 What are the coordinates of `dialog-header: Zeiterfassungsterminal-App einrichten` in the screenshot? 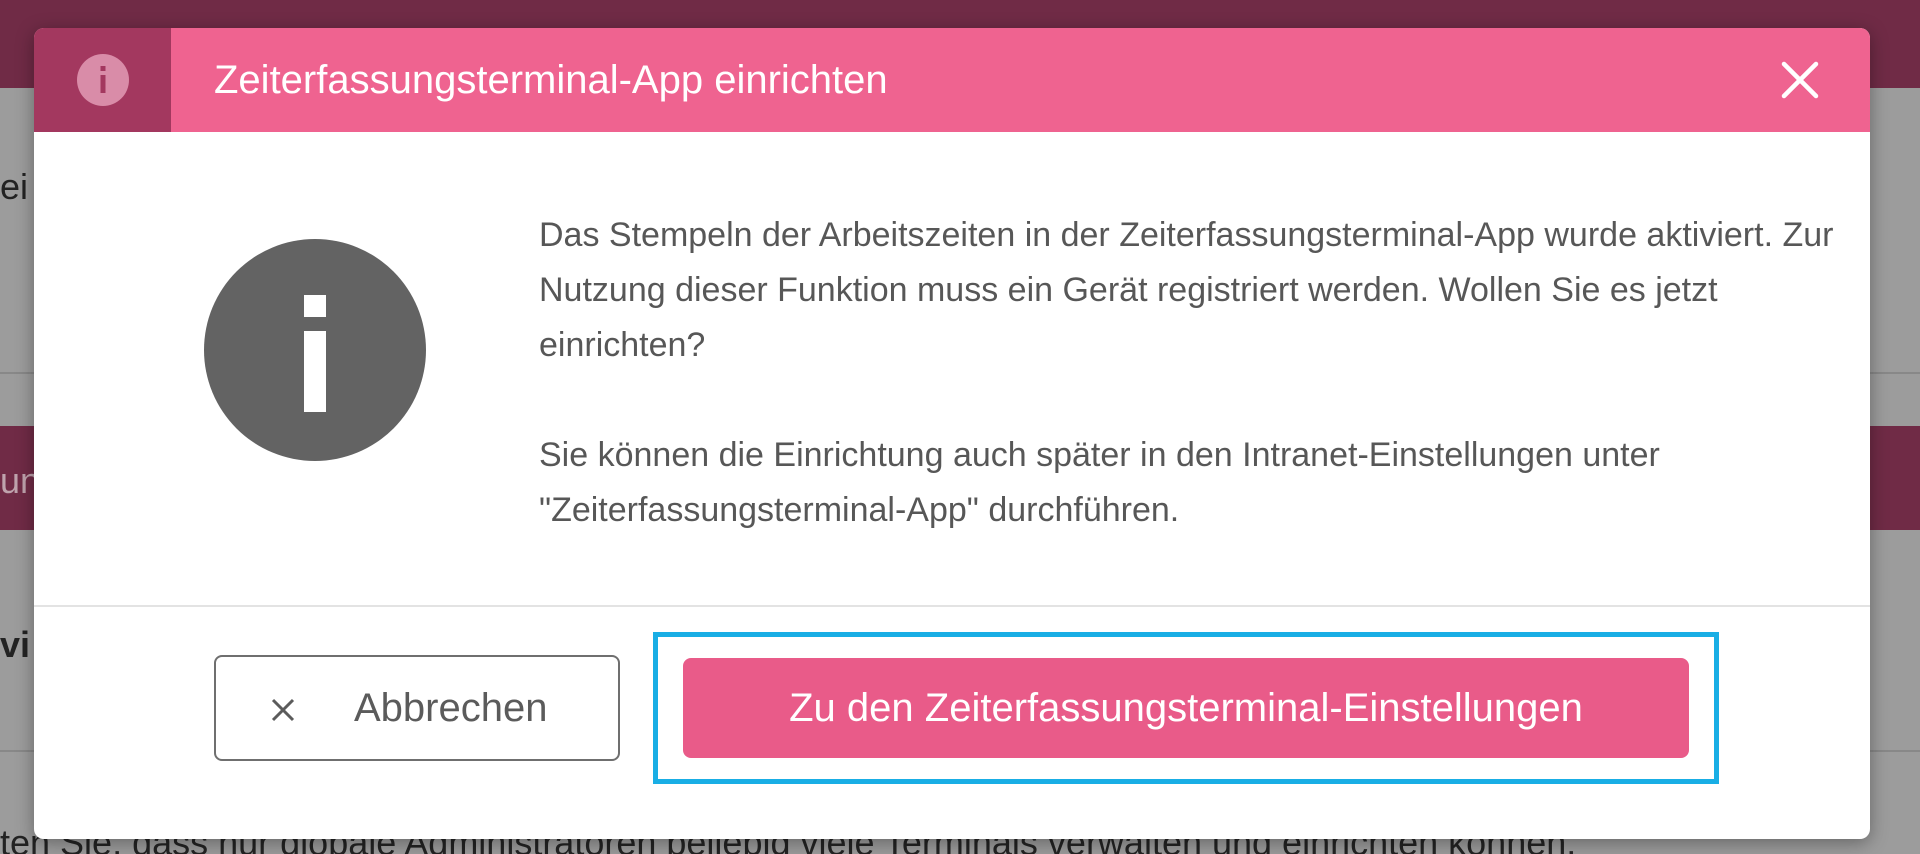 It's located at (952, 80).